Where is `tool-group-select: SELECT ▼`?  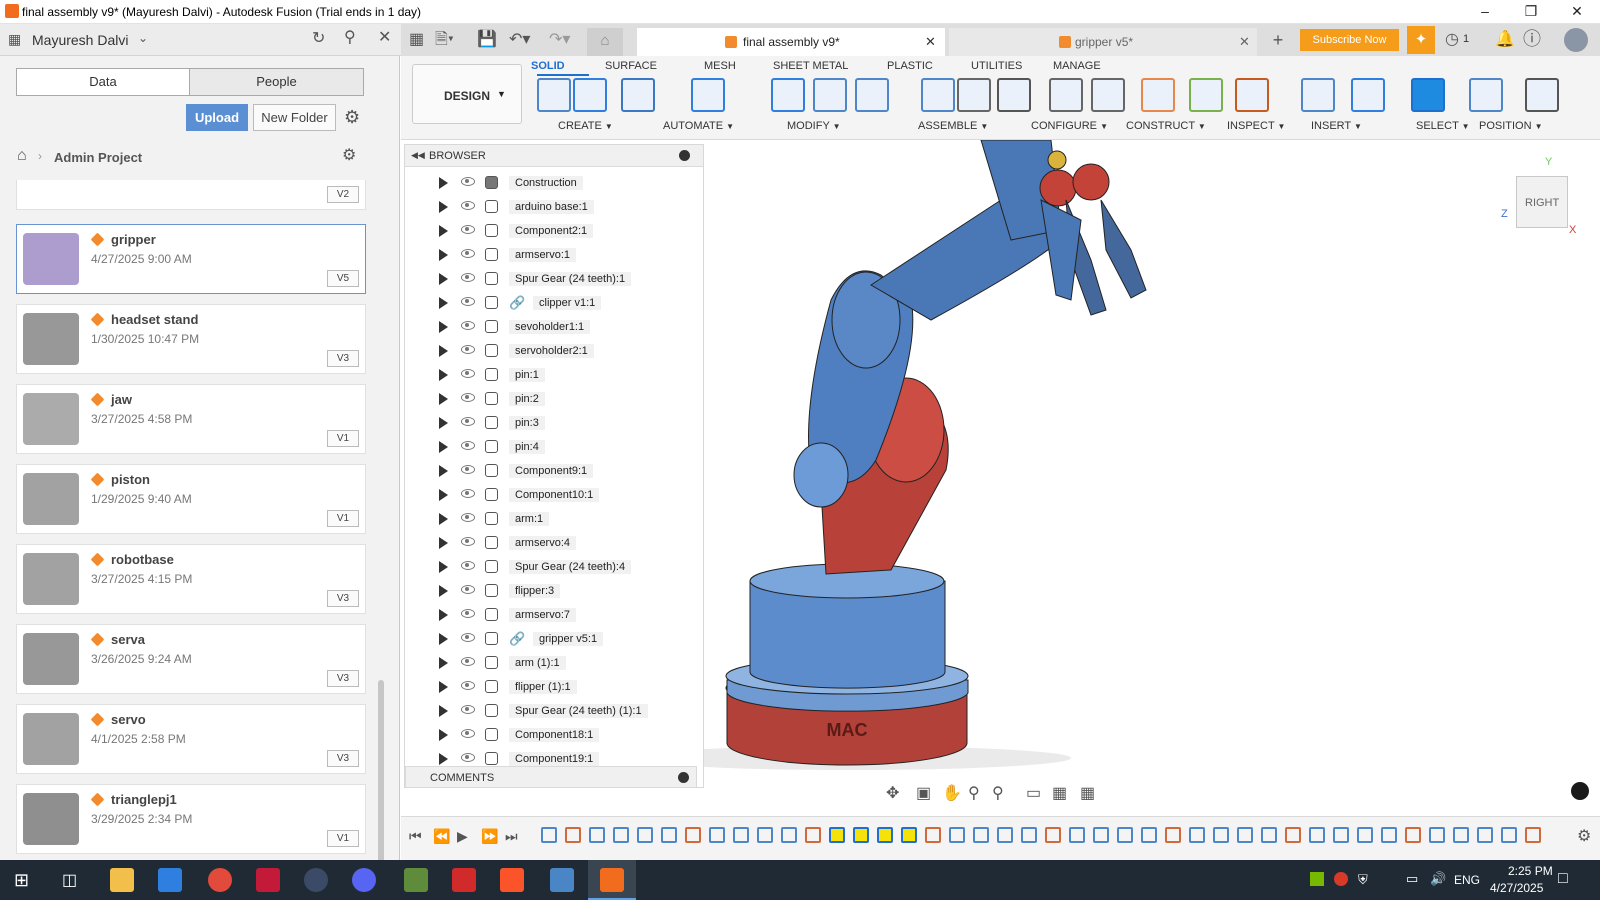 tool-group-select: SELECT ▼ is located at coordinates (1443, 126).